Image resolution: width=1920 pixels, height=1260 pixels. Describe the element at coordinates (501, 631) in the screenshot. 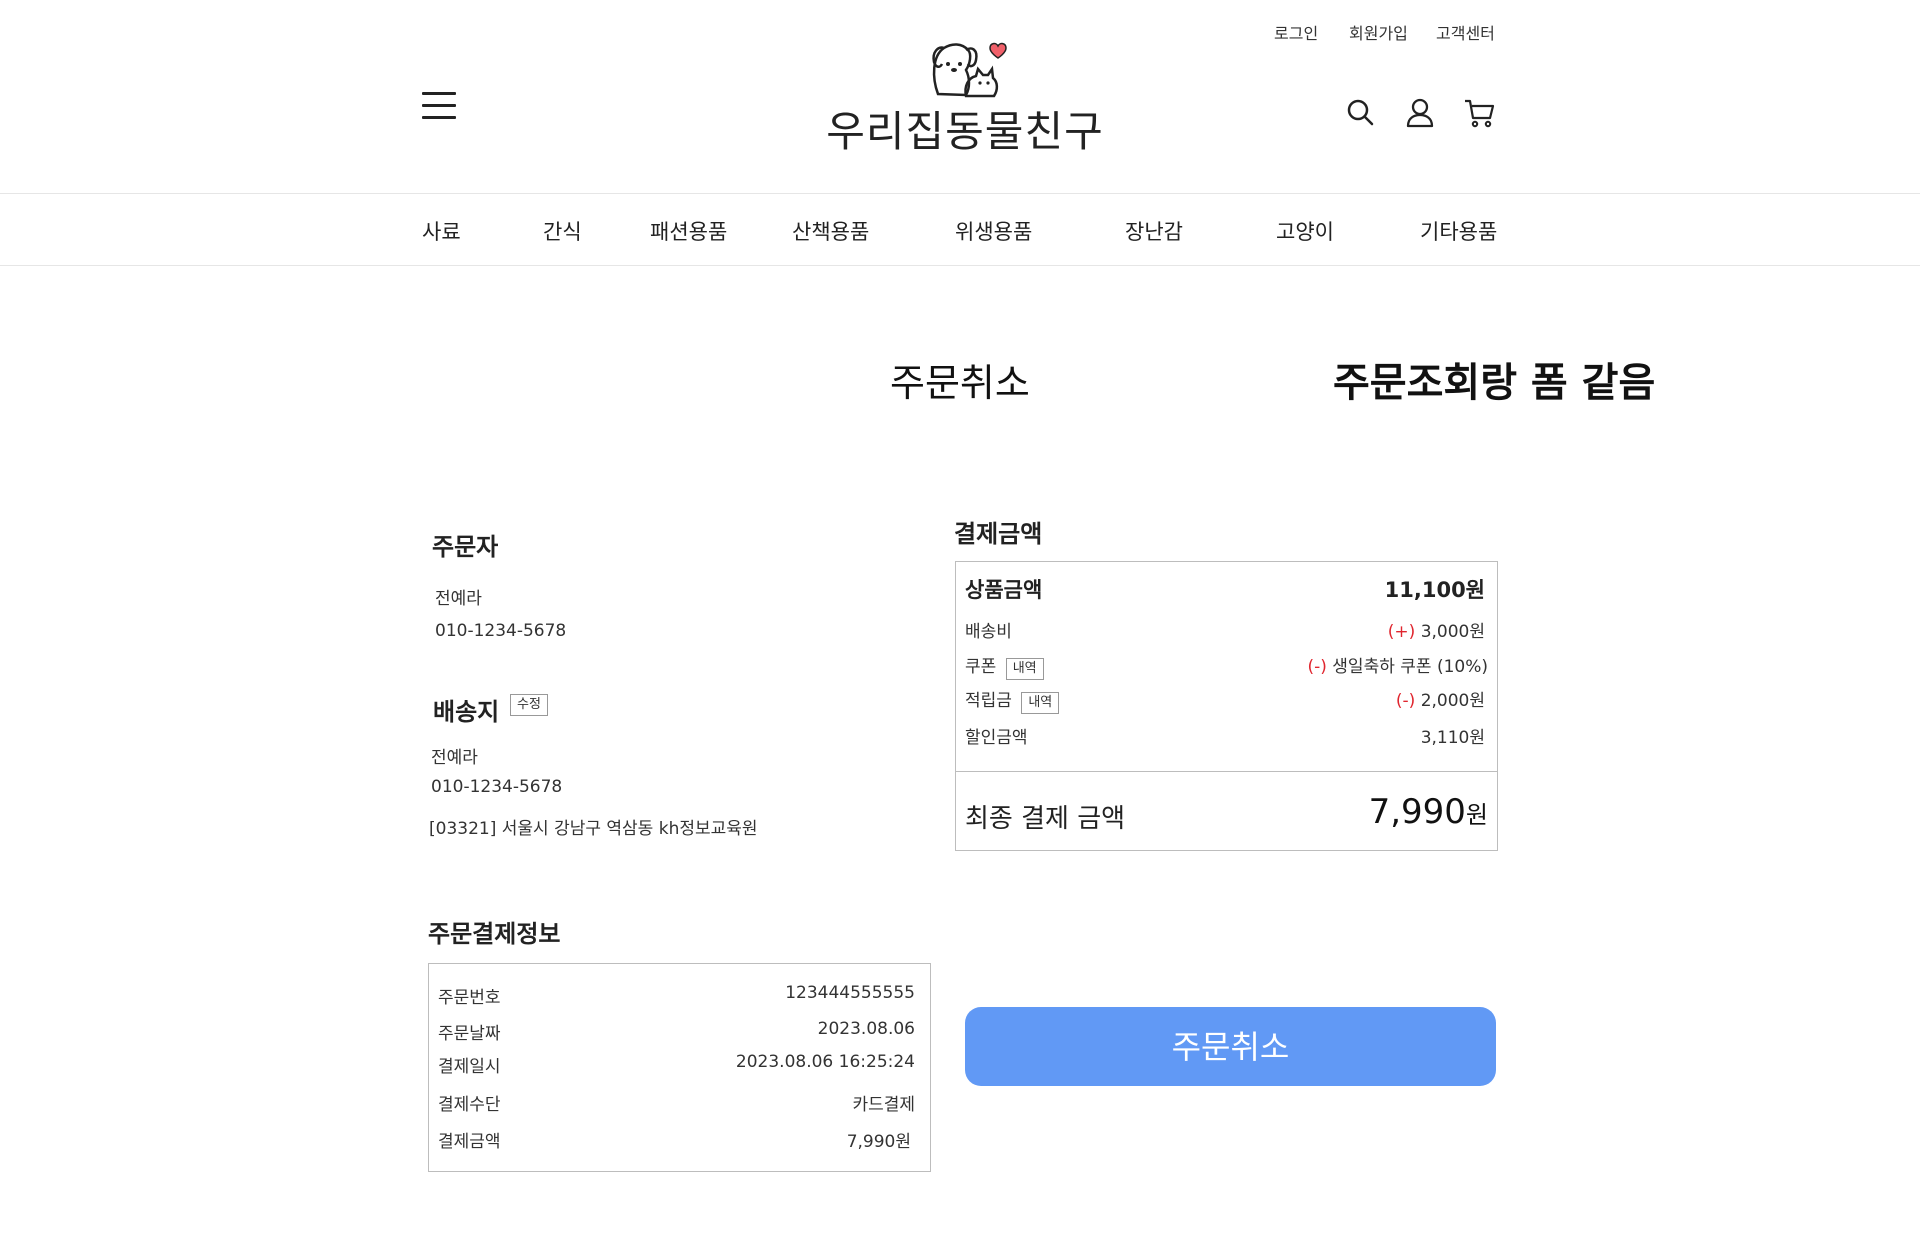

I see `orderer-phone: 010-1234-5678` at that location.